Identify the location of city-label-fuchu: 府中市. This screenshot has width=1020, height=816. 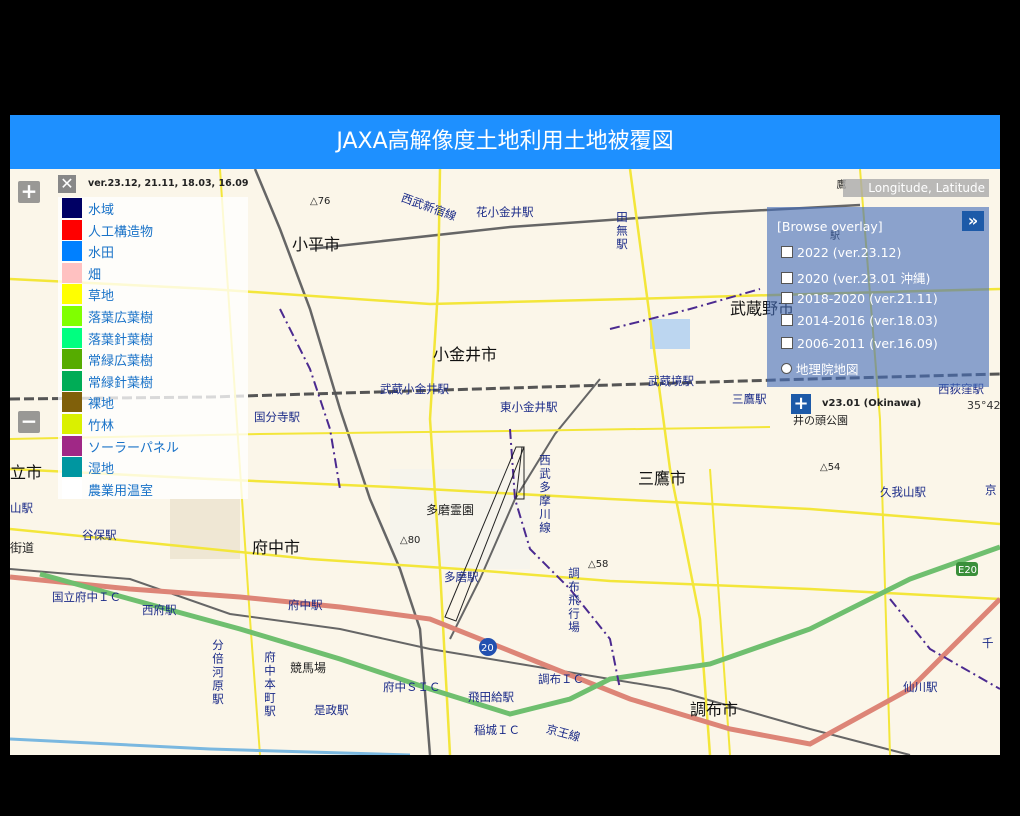
(276, 547).